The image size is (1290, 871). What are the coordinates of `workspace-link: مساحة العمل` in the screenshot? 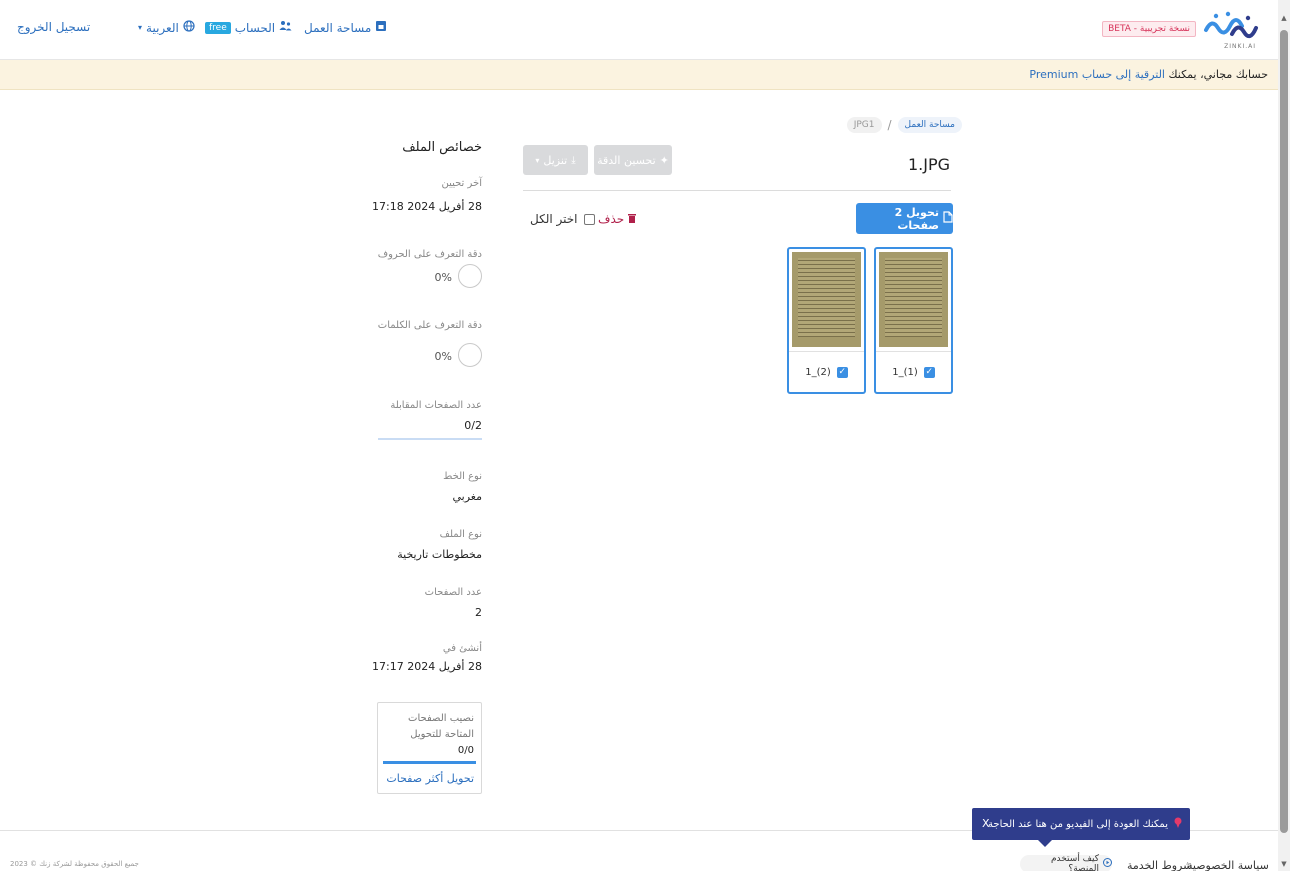 It's located at (345, 27).